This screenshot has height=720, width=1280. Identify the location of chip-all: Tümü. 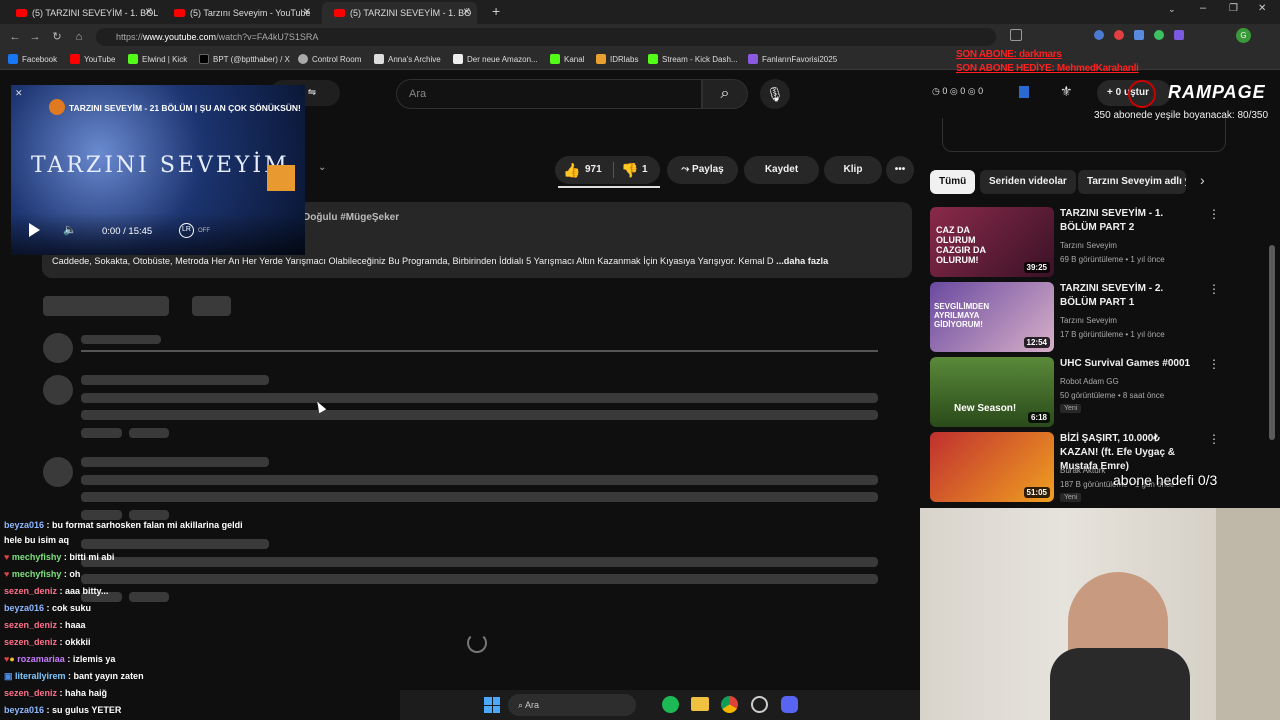
(953, 182).